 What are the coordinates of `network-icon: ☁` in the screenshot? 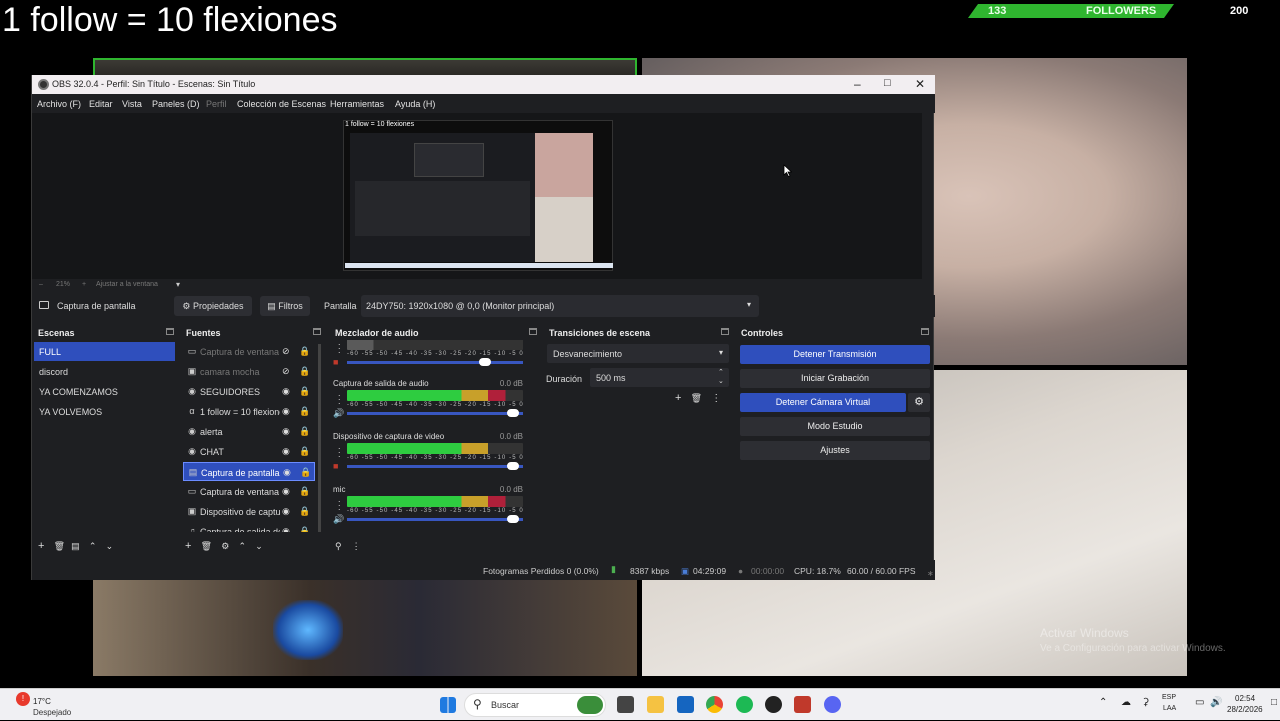 It's located at (1126, 702).